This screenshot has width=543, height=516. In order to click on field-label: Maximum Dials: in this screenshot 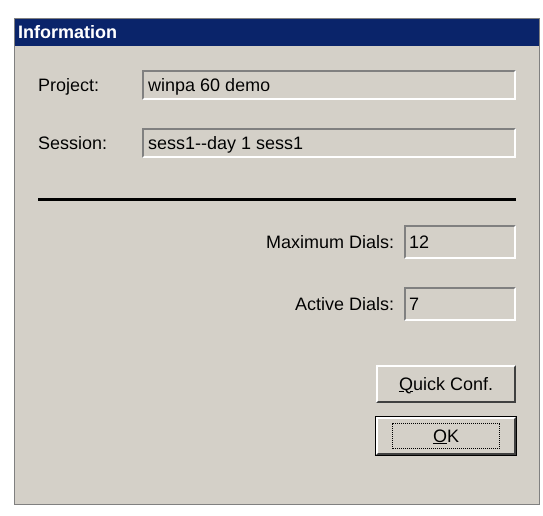, I will do `click(330, 242)`.